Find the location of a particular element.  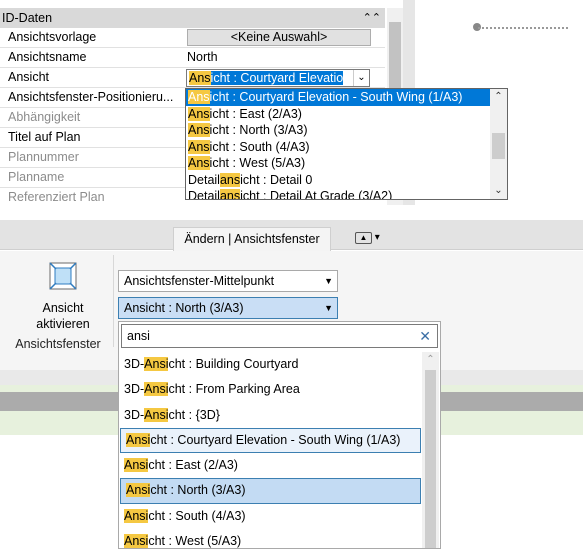

view-select: Ansicht : Courtyard Elevatio ⌄ is located at coordinates (278, 78).